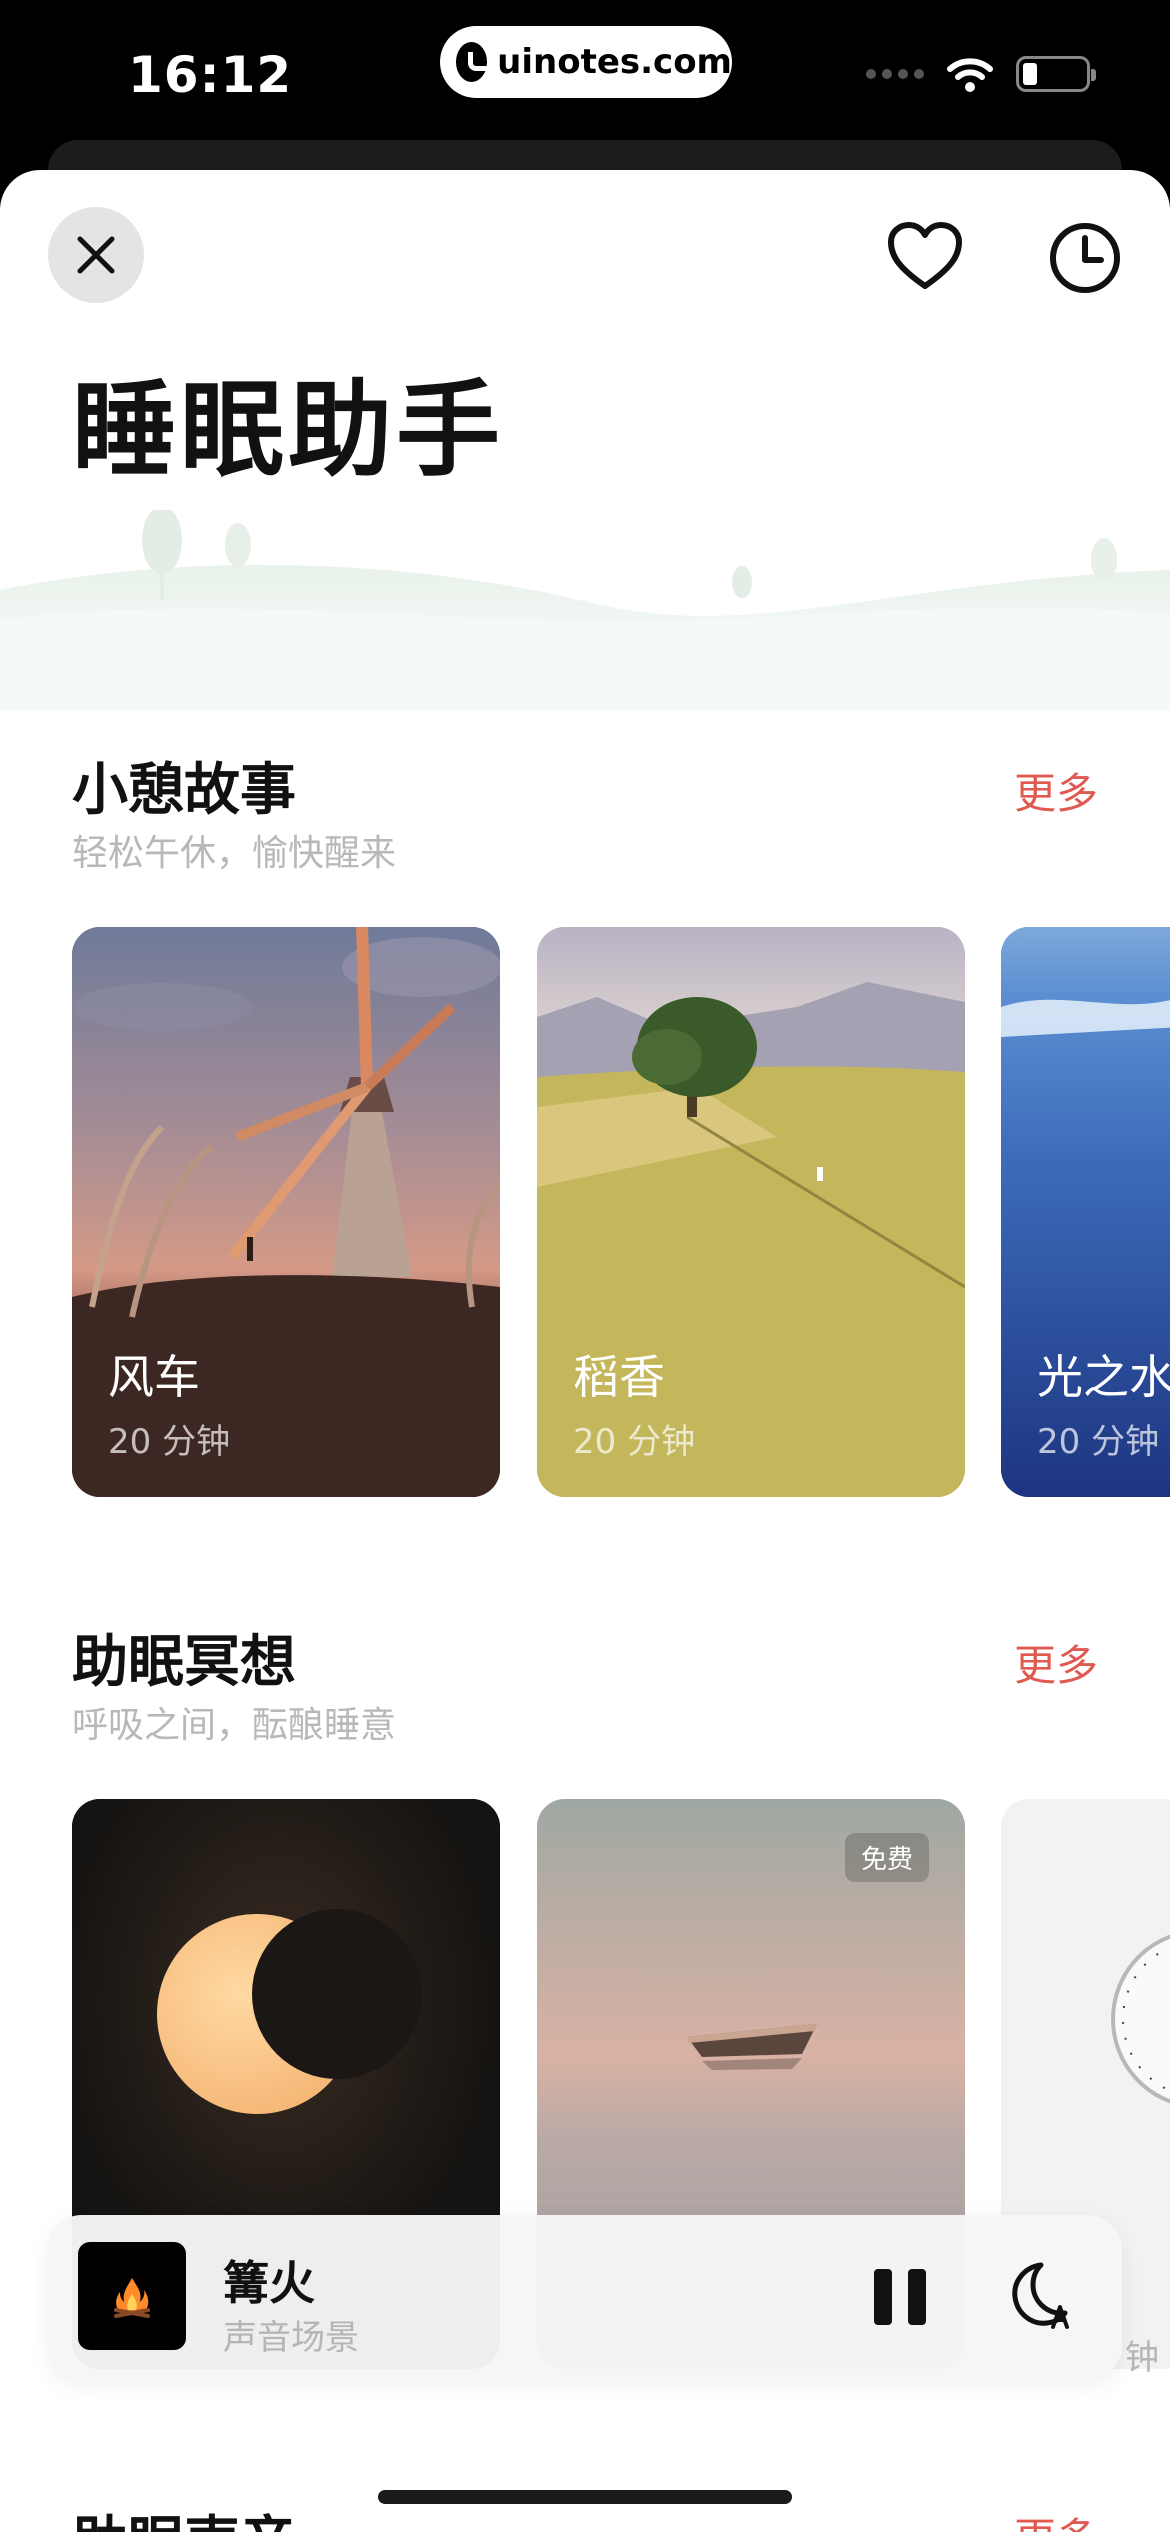 The width and height of the screenshot is (1170, 2532). Describe the element at coordinates (1056, 790) in the screenshot. I see `more-link-nap-stories: 更多` at that location.